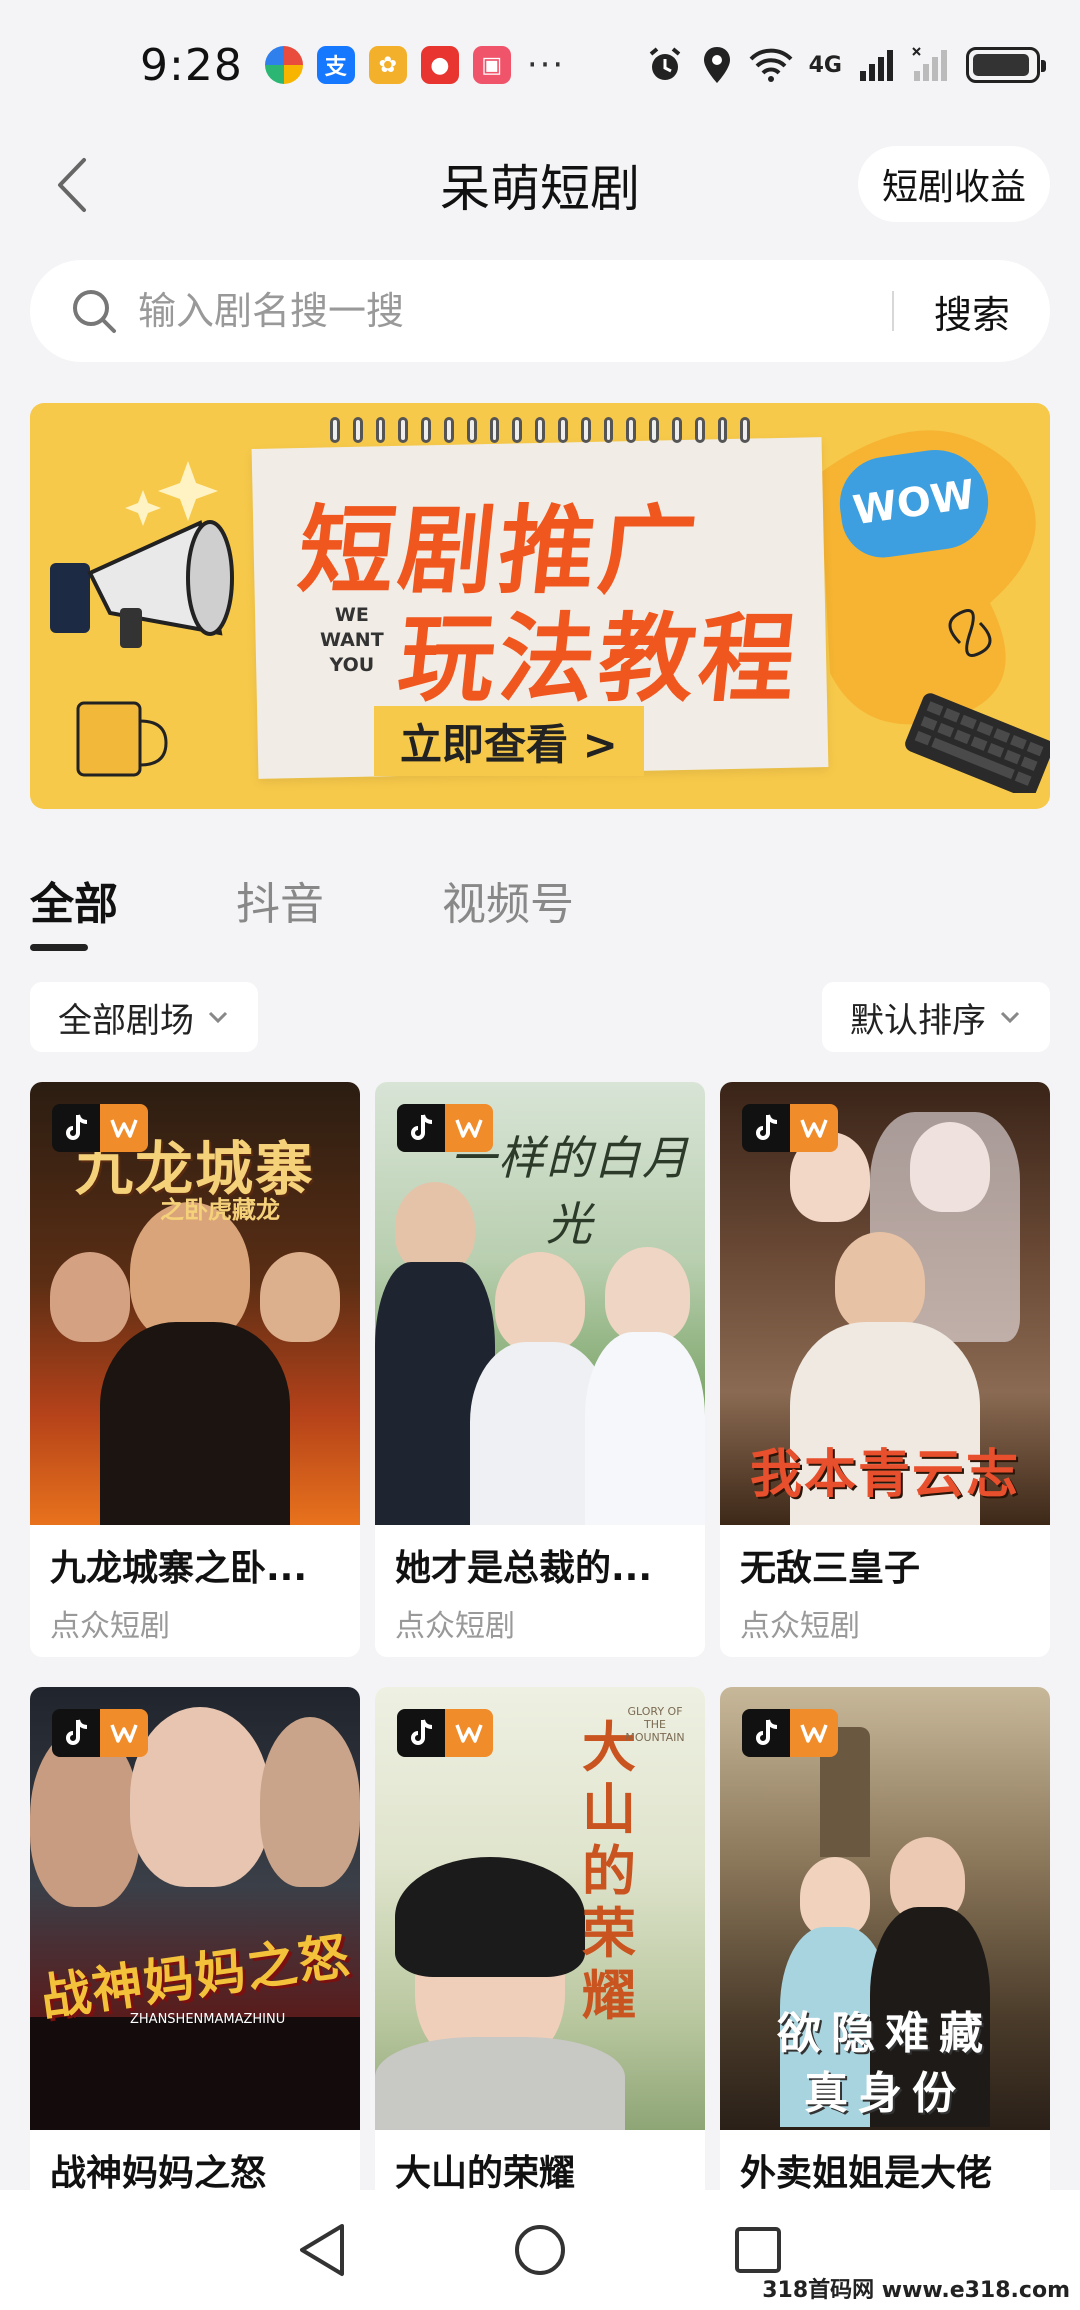  I want to click on battery-icon, so click(1006, 65).